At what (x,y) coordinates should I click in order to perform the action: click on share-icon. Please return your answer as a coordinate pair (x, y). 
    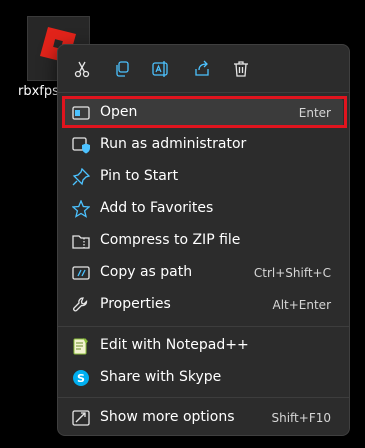
    Looking at the image, I should click on (202, 68).